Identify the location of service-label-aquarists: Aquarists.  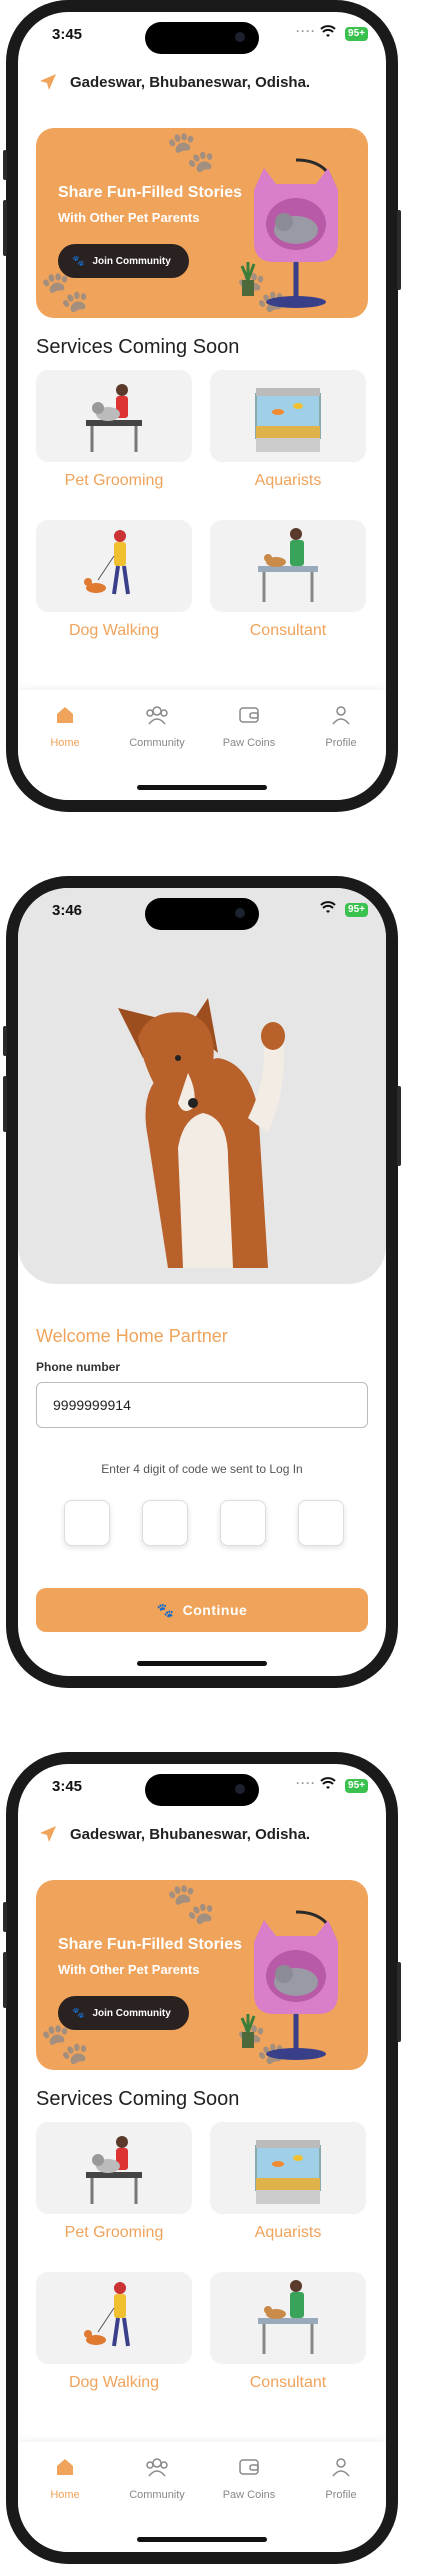
(288, 480).